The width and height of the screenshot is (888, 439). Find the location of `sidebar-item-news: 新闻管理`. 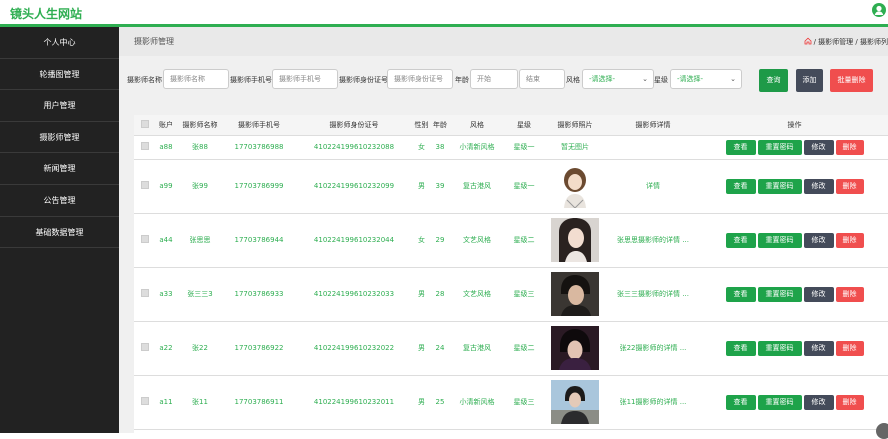

sidebar-item-news: 新闻管理 is located at coordinates (59, 169).